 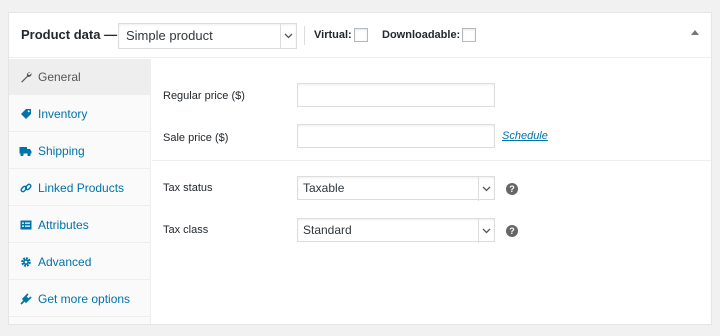 What do you see at coordinates (25, 113) in the screenshot?
I see `tag-icon` at bounding box center [25, 113].